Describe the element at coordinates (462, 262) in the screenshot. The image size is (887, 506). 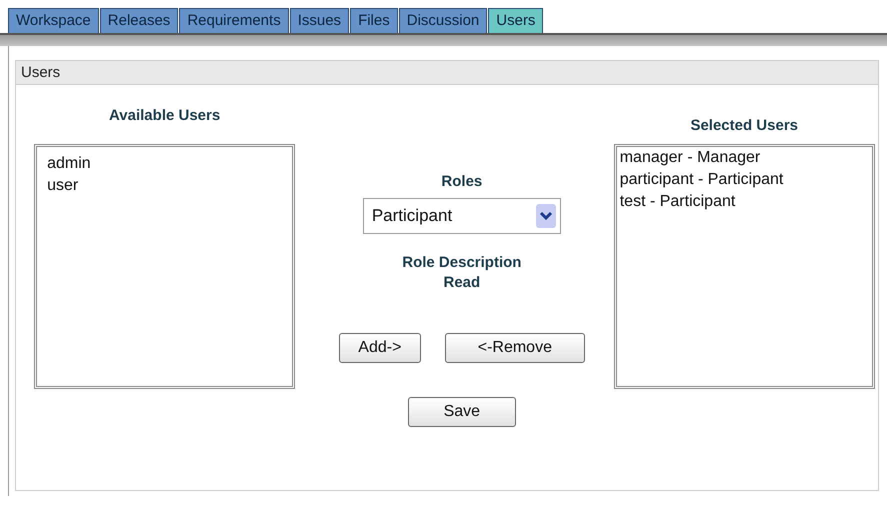
I see `role-description-label: Role Description` at that location.